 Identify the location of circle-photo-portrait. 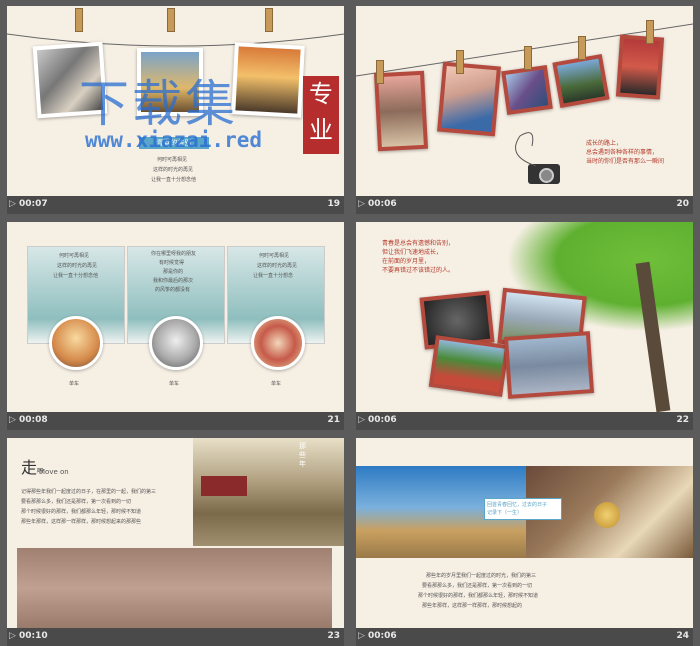
(176, 343).